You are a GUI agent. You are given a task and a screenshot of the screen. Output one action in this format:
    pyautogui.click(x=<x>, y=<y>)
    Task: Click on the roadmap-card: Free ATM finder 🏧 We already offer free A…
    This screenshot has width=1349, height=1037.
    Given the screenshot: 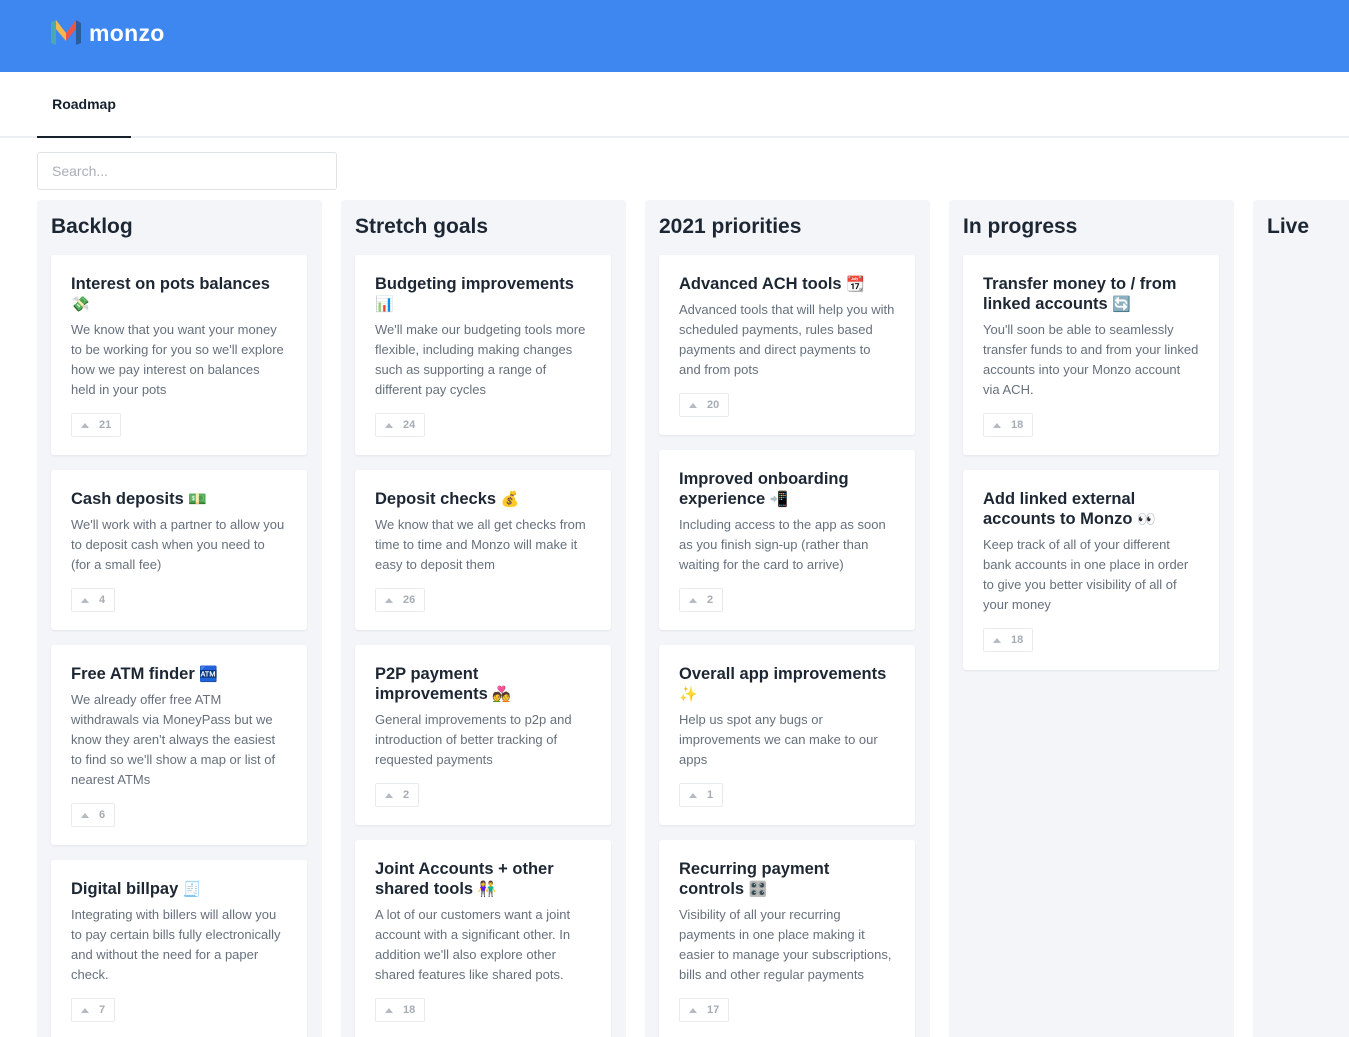 What is the action you would take?
    pyautogui.click(x=179, y=745)
    